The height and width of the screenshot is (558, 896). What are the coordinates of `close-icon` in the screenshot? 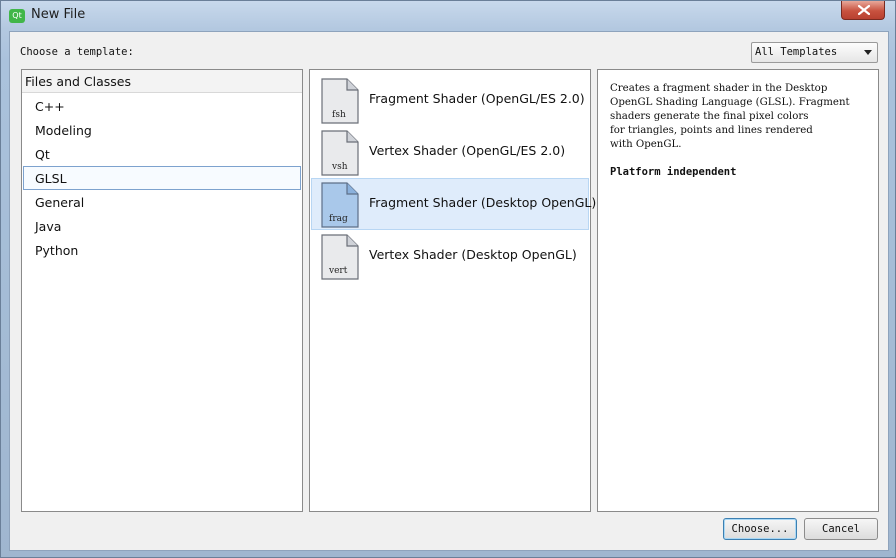 It's located at (864, 10).